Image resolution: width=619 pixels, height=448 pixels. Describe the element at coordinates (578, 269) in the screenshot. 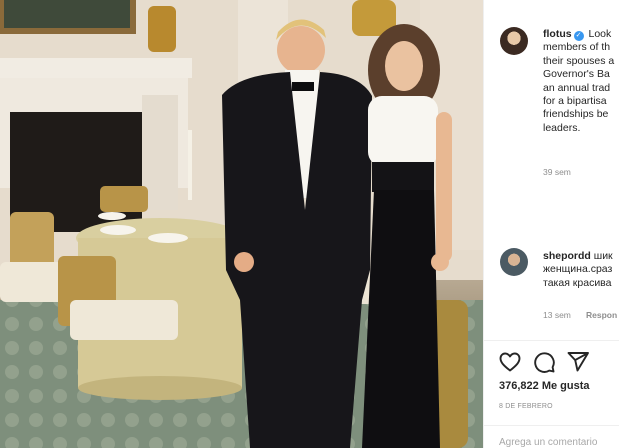

I see `comment-line-0: женщина.сраз` at that location.